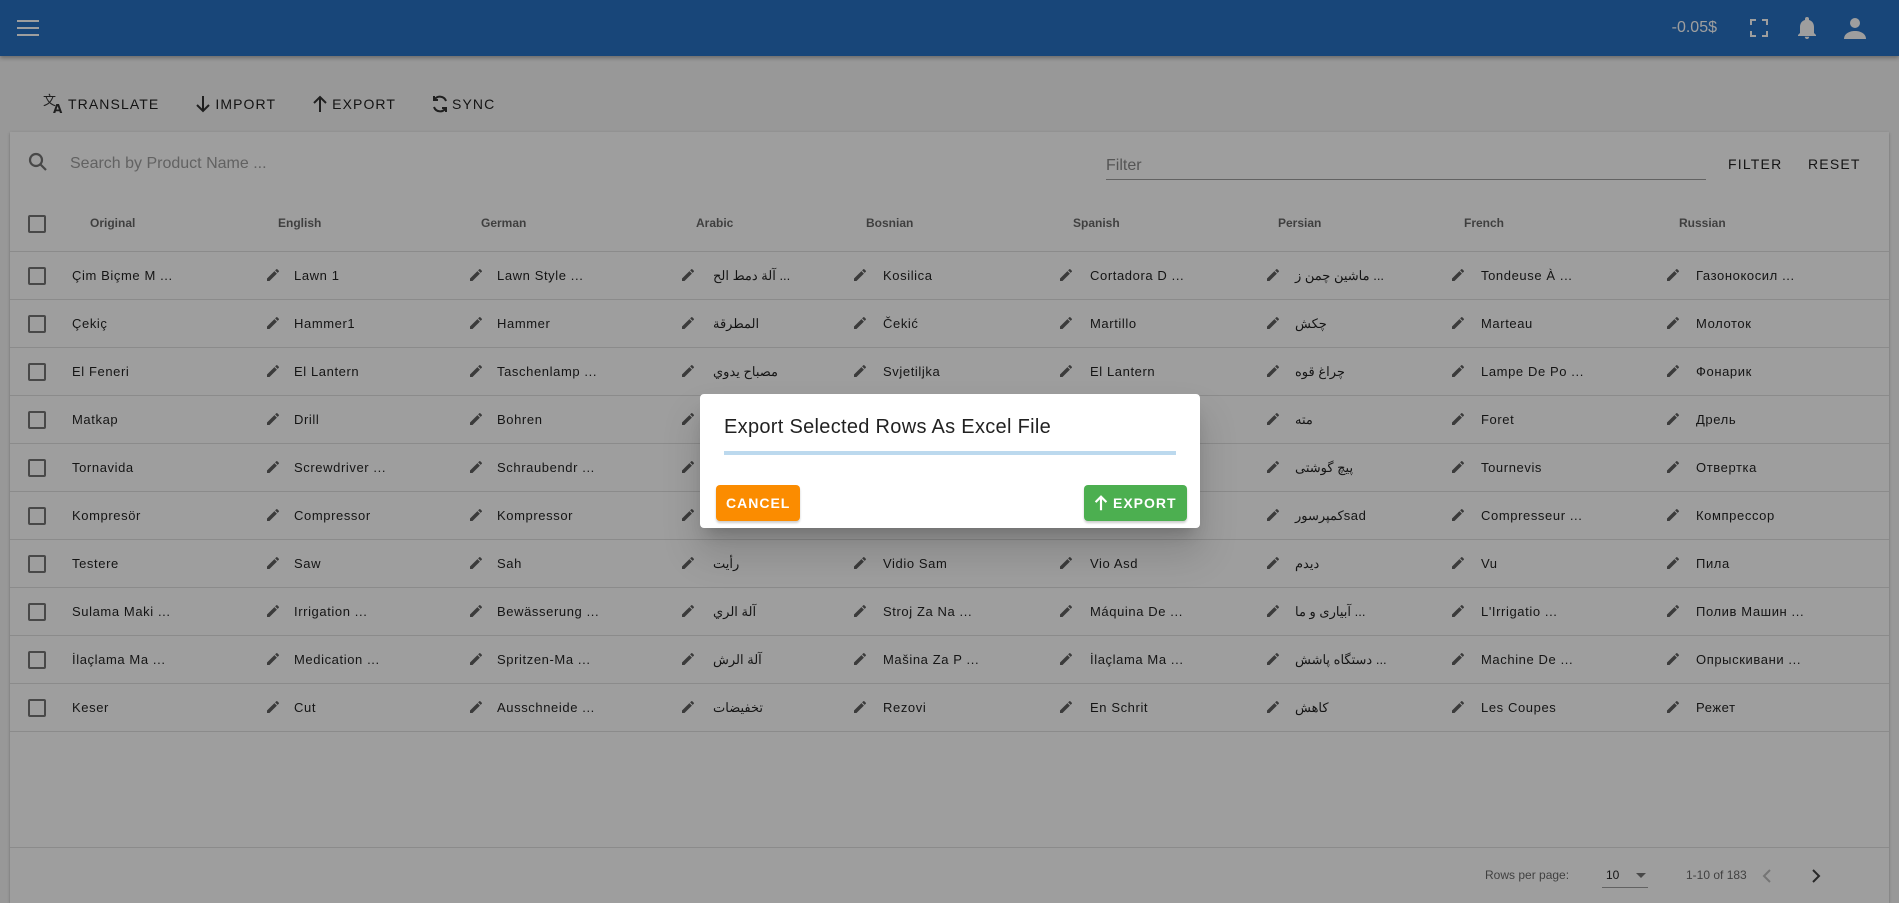  Describe the element at coordinates (1101, 503) in the screenshot. I see `arrow-up-icon` at that location.